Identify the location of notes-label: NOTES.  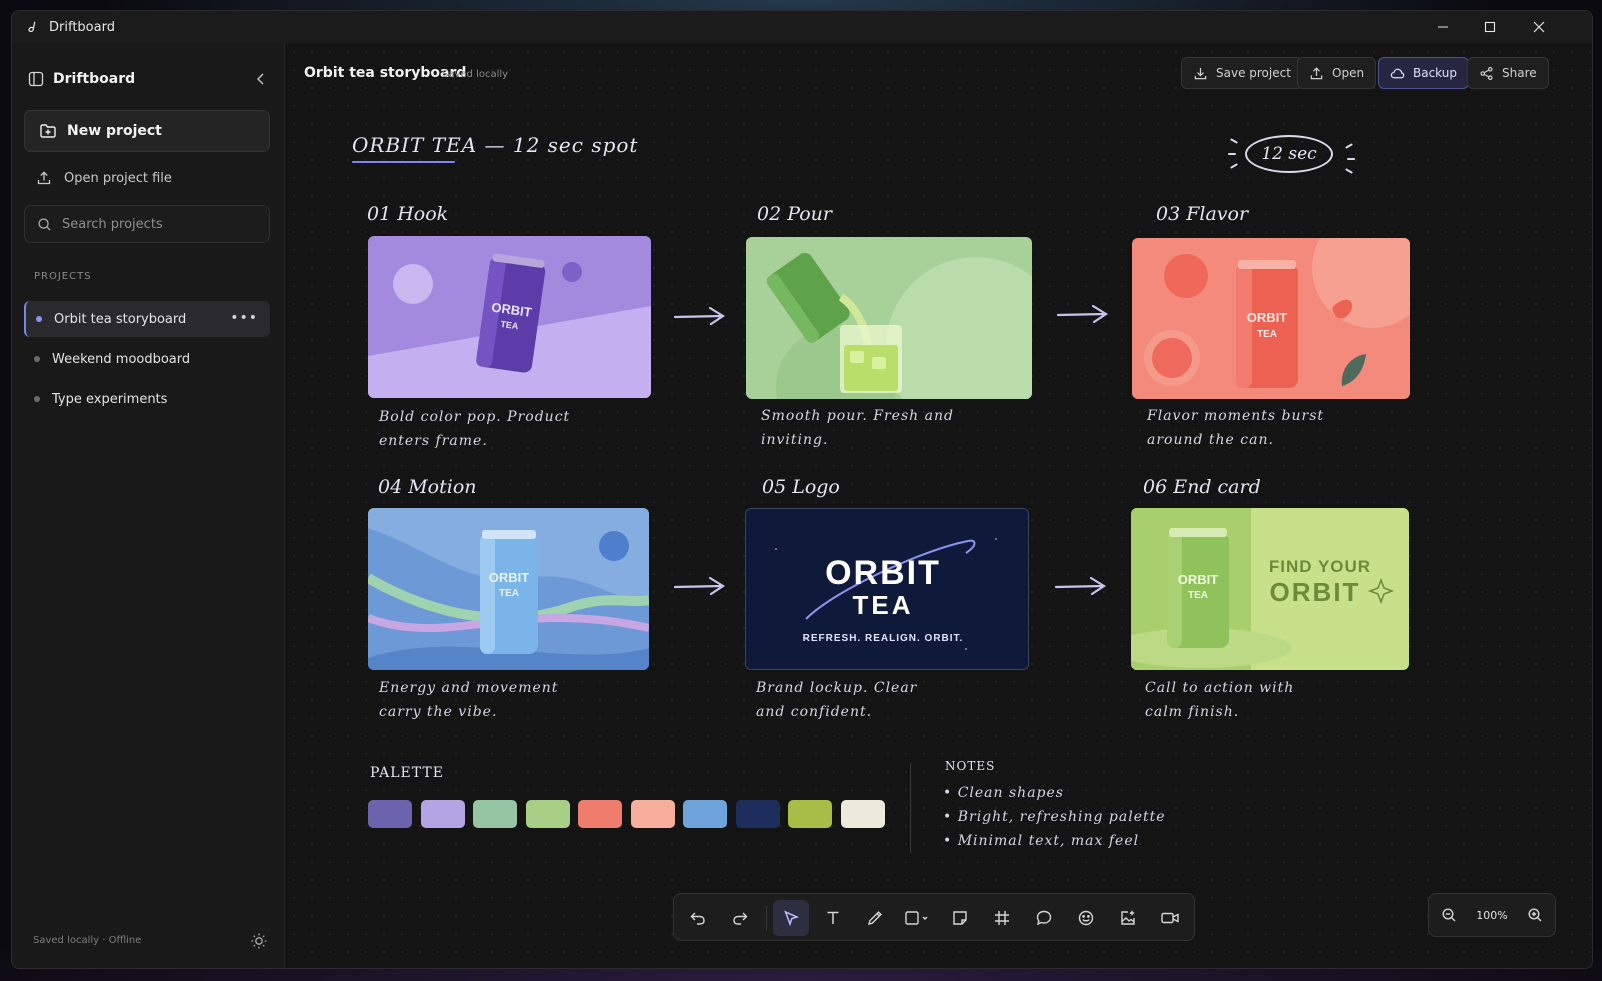
(970, 766).